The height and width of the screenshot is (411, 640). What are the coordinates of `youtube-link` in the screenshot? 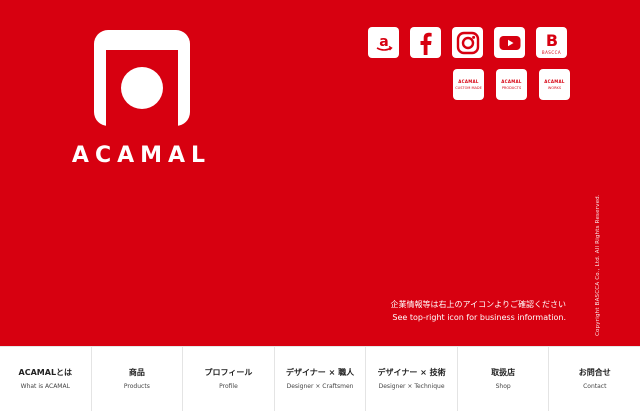 It's located at (509, 42).